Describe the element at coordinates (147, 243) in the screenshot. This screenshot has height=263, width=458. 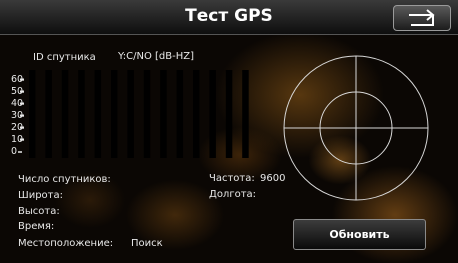
I see `location-value: Поиск` at that location.